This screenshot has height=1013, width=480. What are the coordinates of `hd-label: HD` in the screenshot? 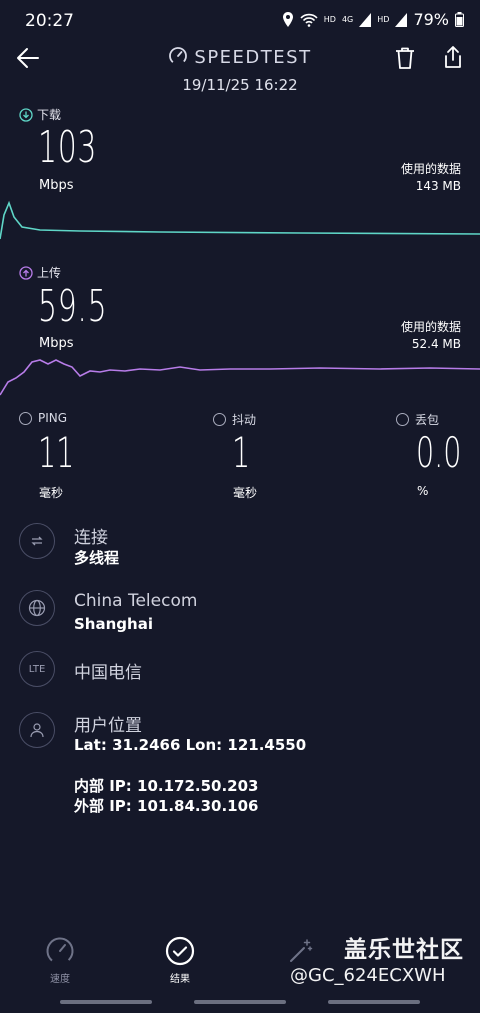 It's located at (329, 19).